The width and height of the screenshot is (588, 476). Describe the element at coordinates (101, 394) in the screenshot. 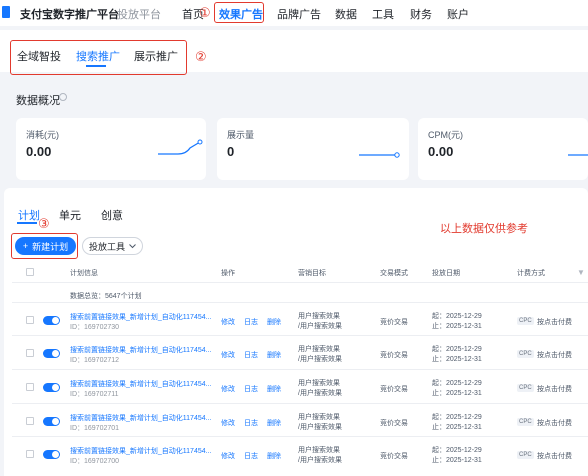

I see `plan-id-value: 169702711` at that location.